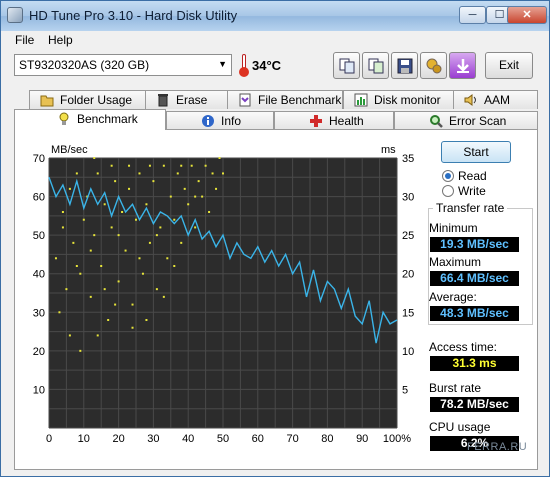 Image resolution: width=550 pixels, height=477 pixels. Describe the element at coordinates (408, 352) in the screenshot. I see `y2-tick-label: 10` at that location.